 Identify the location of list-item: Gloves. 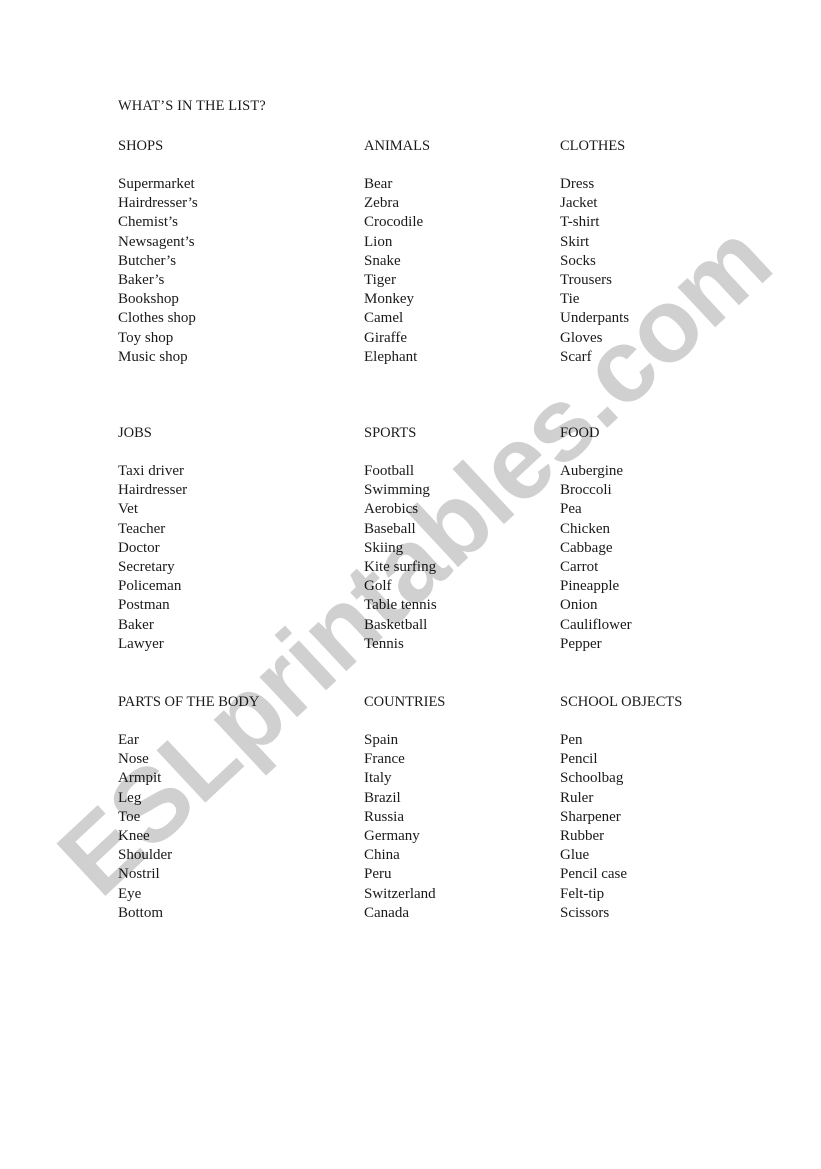
(581, 337).